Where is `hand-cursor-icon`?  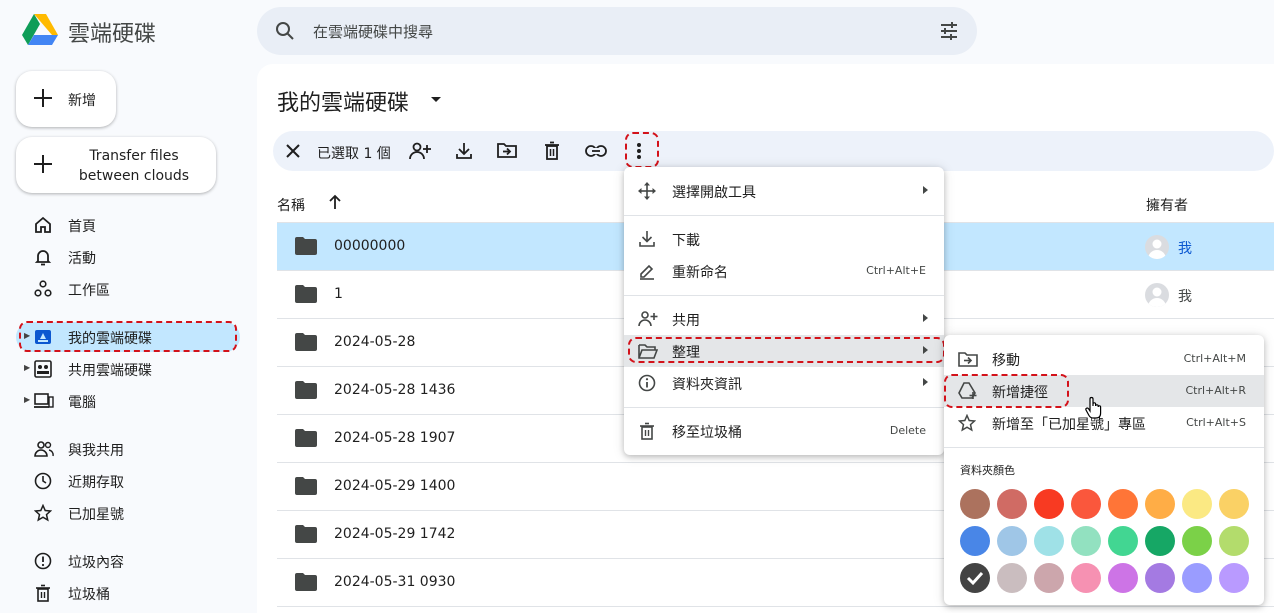 hand-cursor-icon is located at coordinates (1093, 408).